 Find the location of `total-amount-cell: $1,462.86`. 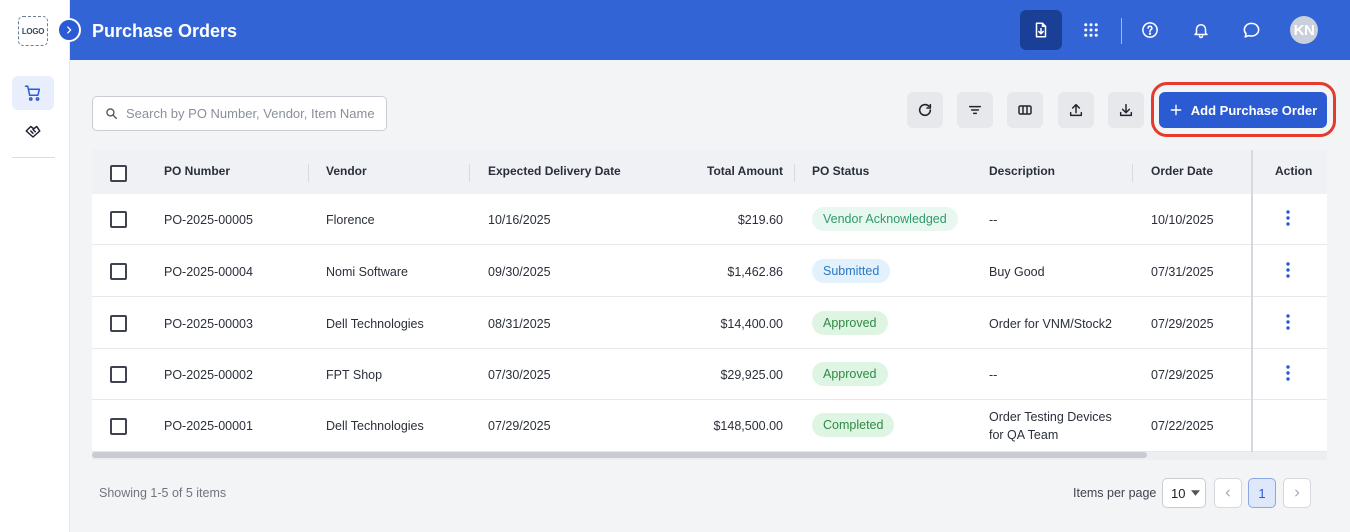

total-amount-cell: $1,462.86 is located at coordinates (755, 272).